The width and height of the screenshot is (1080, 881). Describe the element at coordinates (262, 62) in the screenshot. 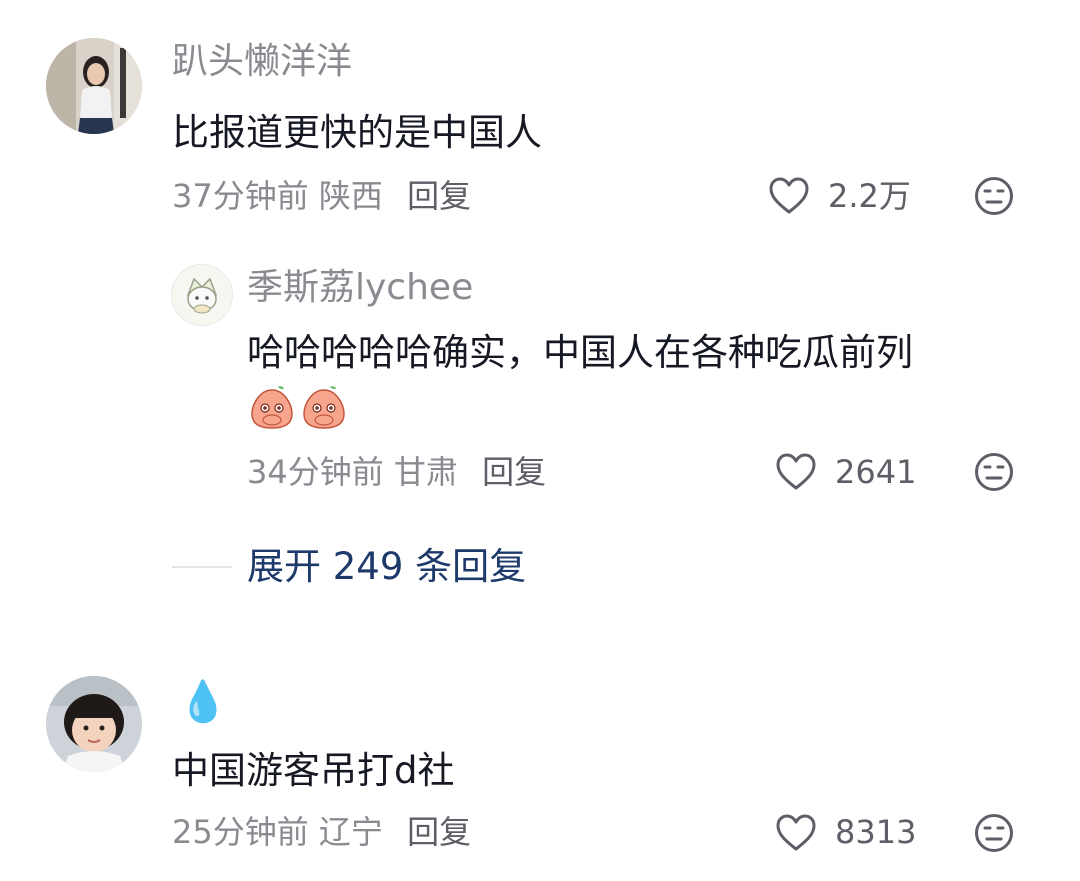

I see `comment-username: 趴头懒洋洋` at that location.